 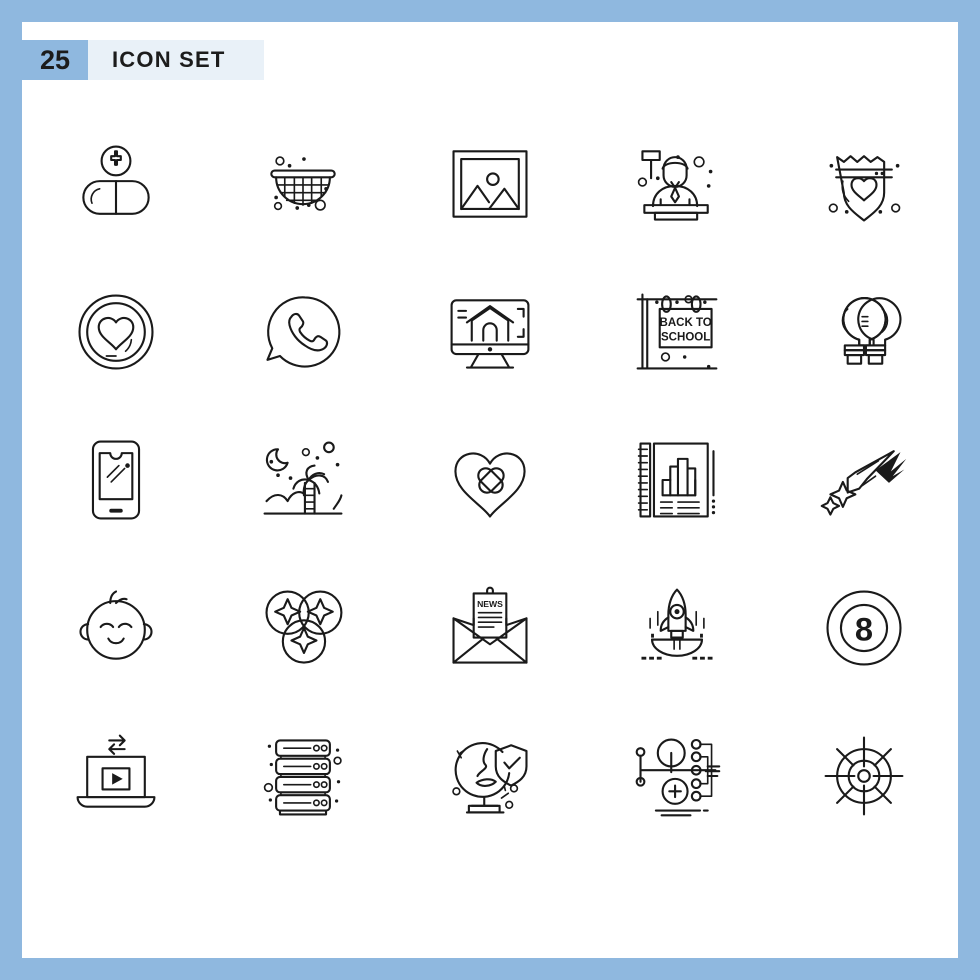 I want to click on header-bar: 25 ICON SET, so click(x=143, y=60).